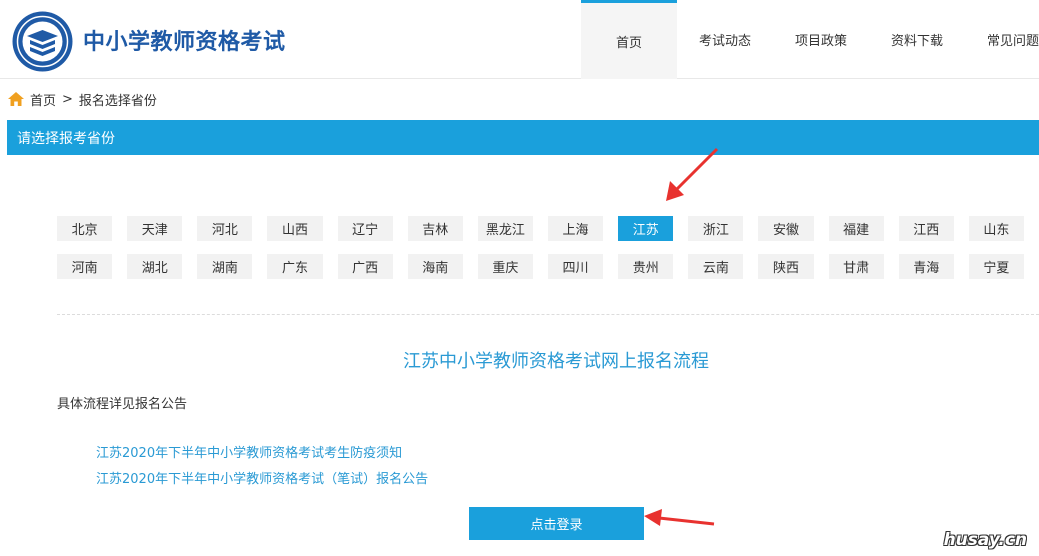 This screenshot has height=556, width=1039. Describe the element at coordinates (985, 540) in the screenshot. I see `watermark: husay.cn` at that location.